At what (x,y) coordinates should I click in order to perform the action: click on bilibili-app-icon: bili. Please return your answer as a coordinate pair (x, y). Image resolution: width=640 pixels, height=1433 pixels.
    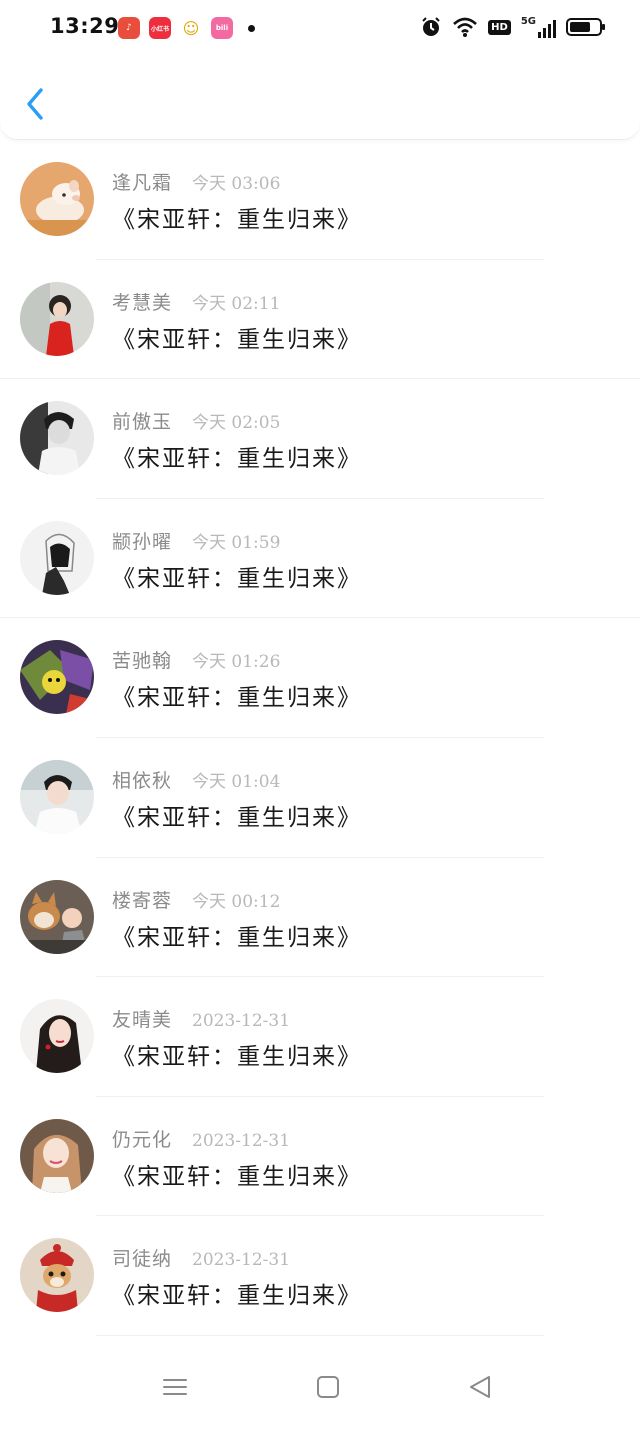
    Looking at the image, I should click on (222, 28).